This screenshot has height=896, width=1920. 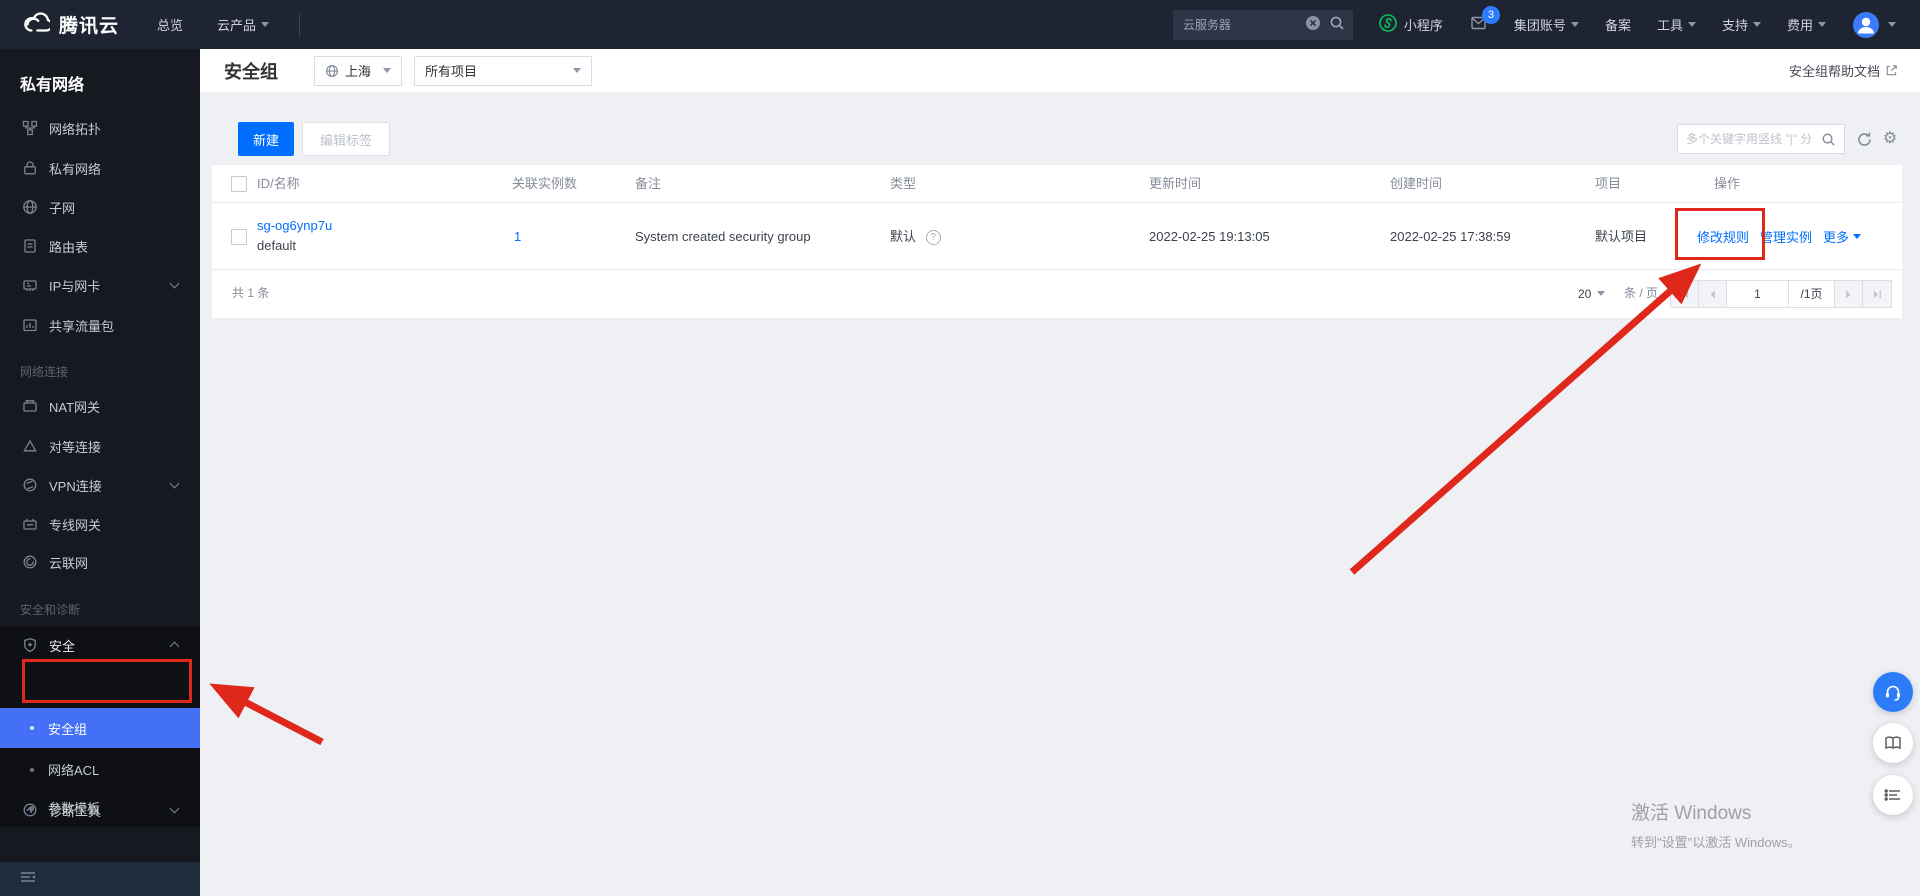 I want to click on avatar, so click(x=1866, y=24).